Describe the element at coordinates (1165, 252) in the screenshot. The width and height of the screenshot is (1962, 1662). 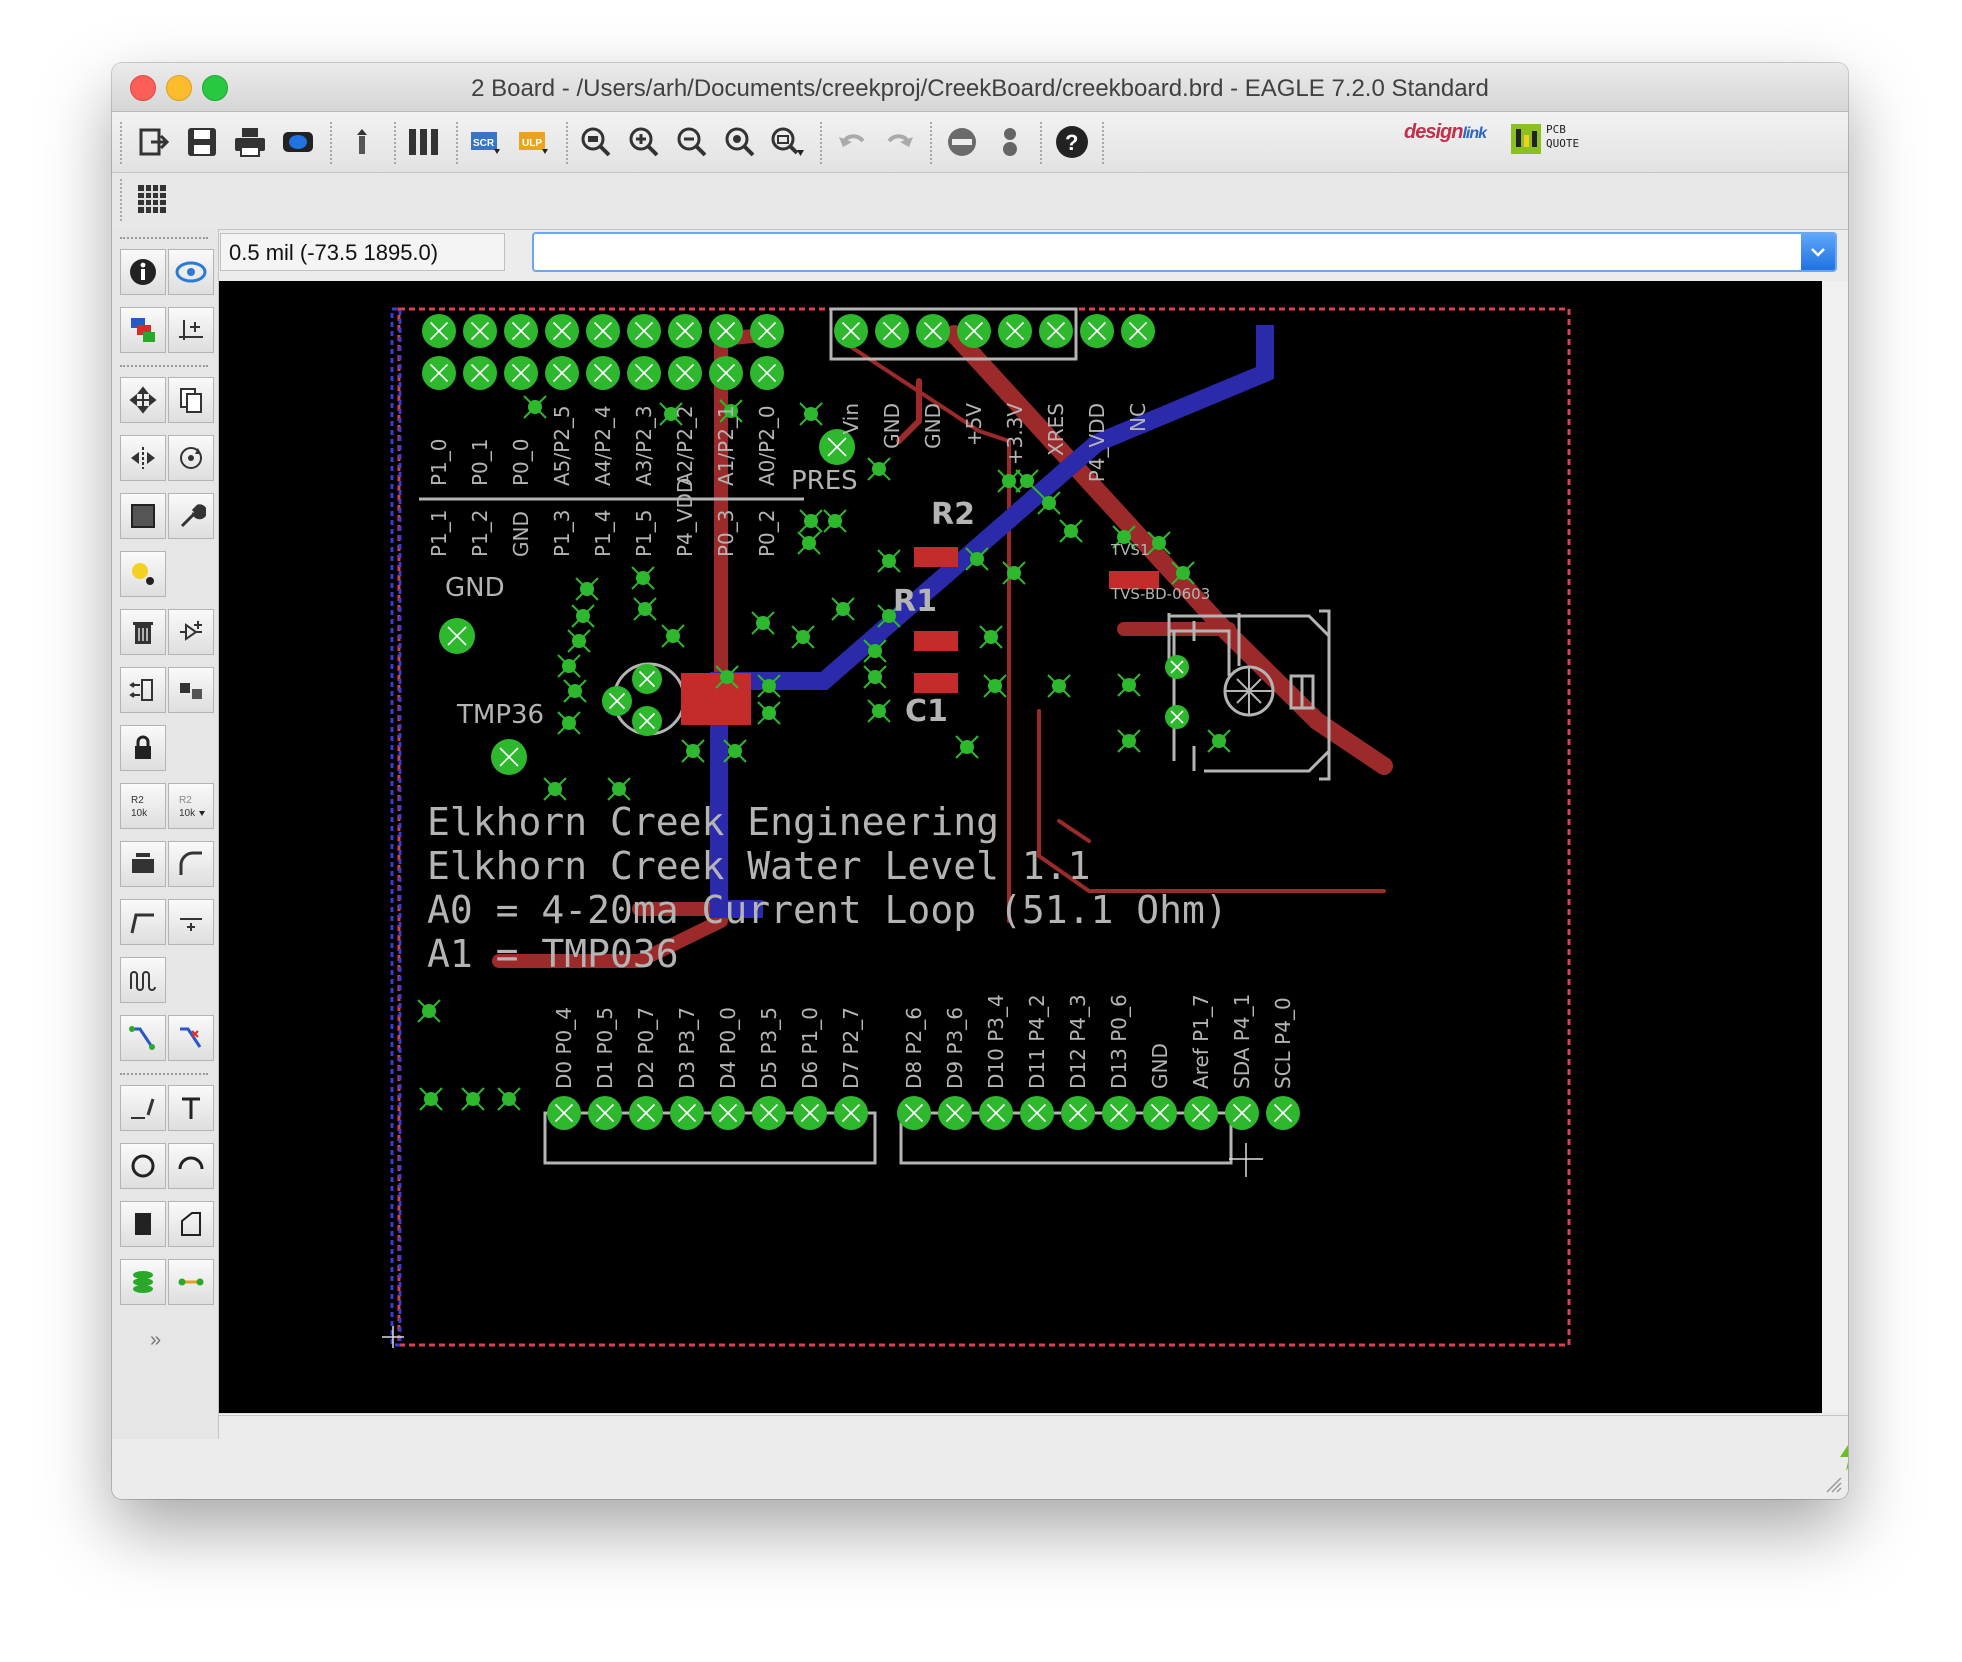
I see `command-text` at that location.